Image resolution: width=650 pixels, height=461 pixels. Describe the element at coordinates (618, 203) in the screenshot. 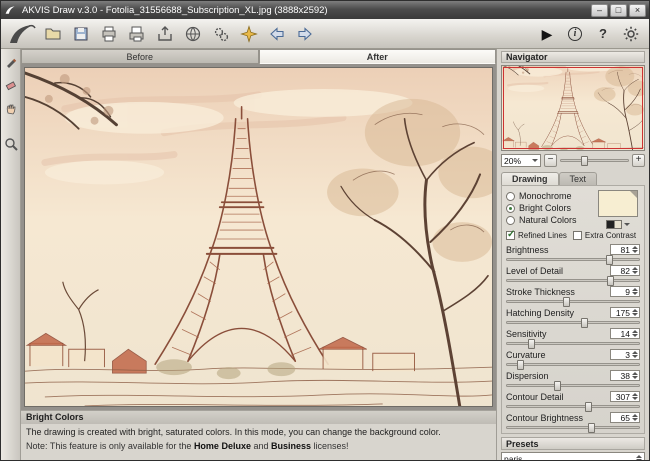

I see `background-color-swatch` at that location.